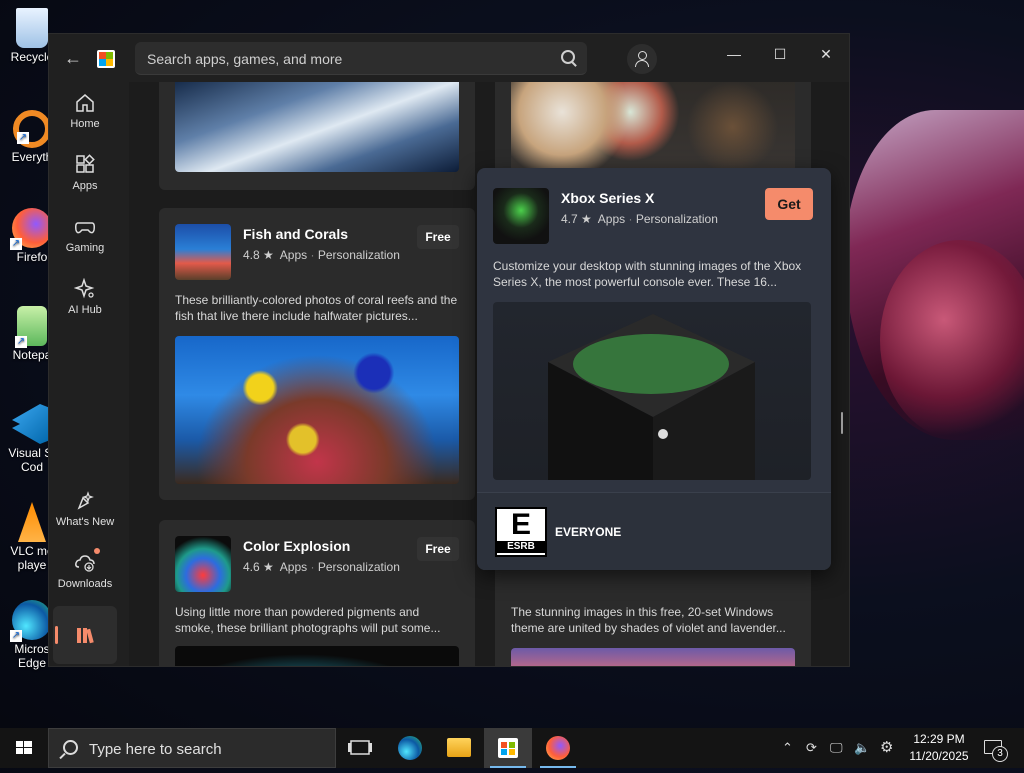  Describe the element at coordinates (85, 237) in the screenshot. I see `nav-gaming: Gaming` at that location.